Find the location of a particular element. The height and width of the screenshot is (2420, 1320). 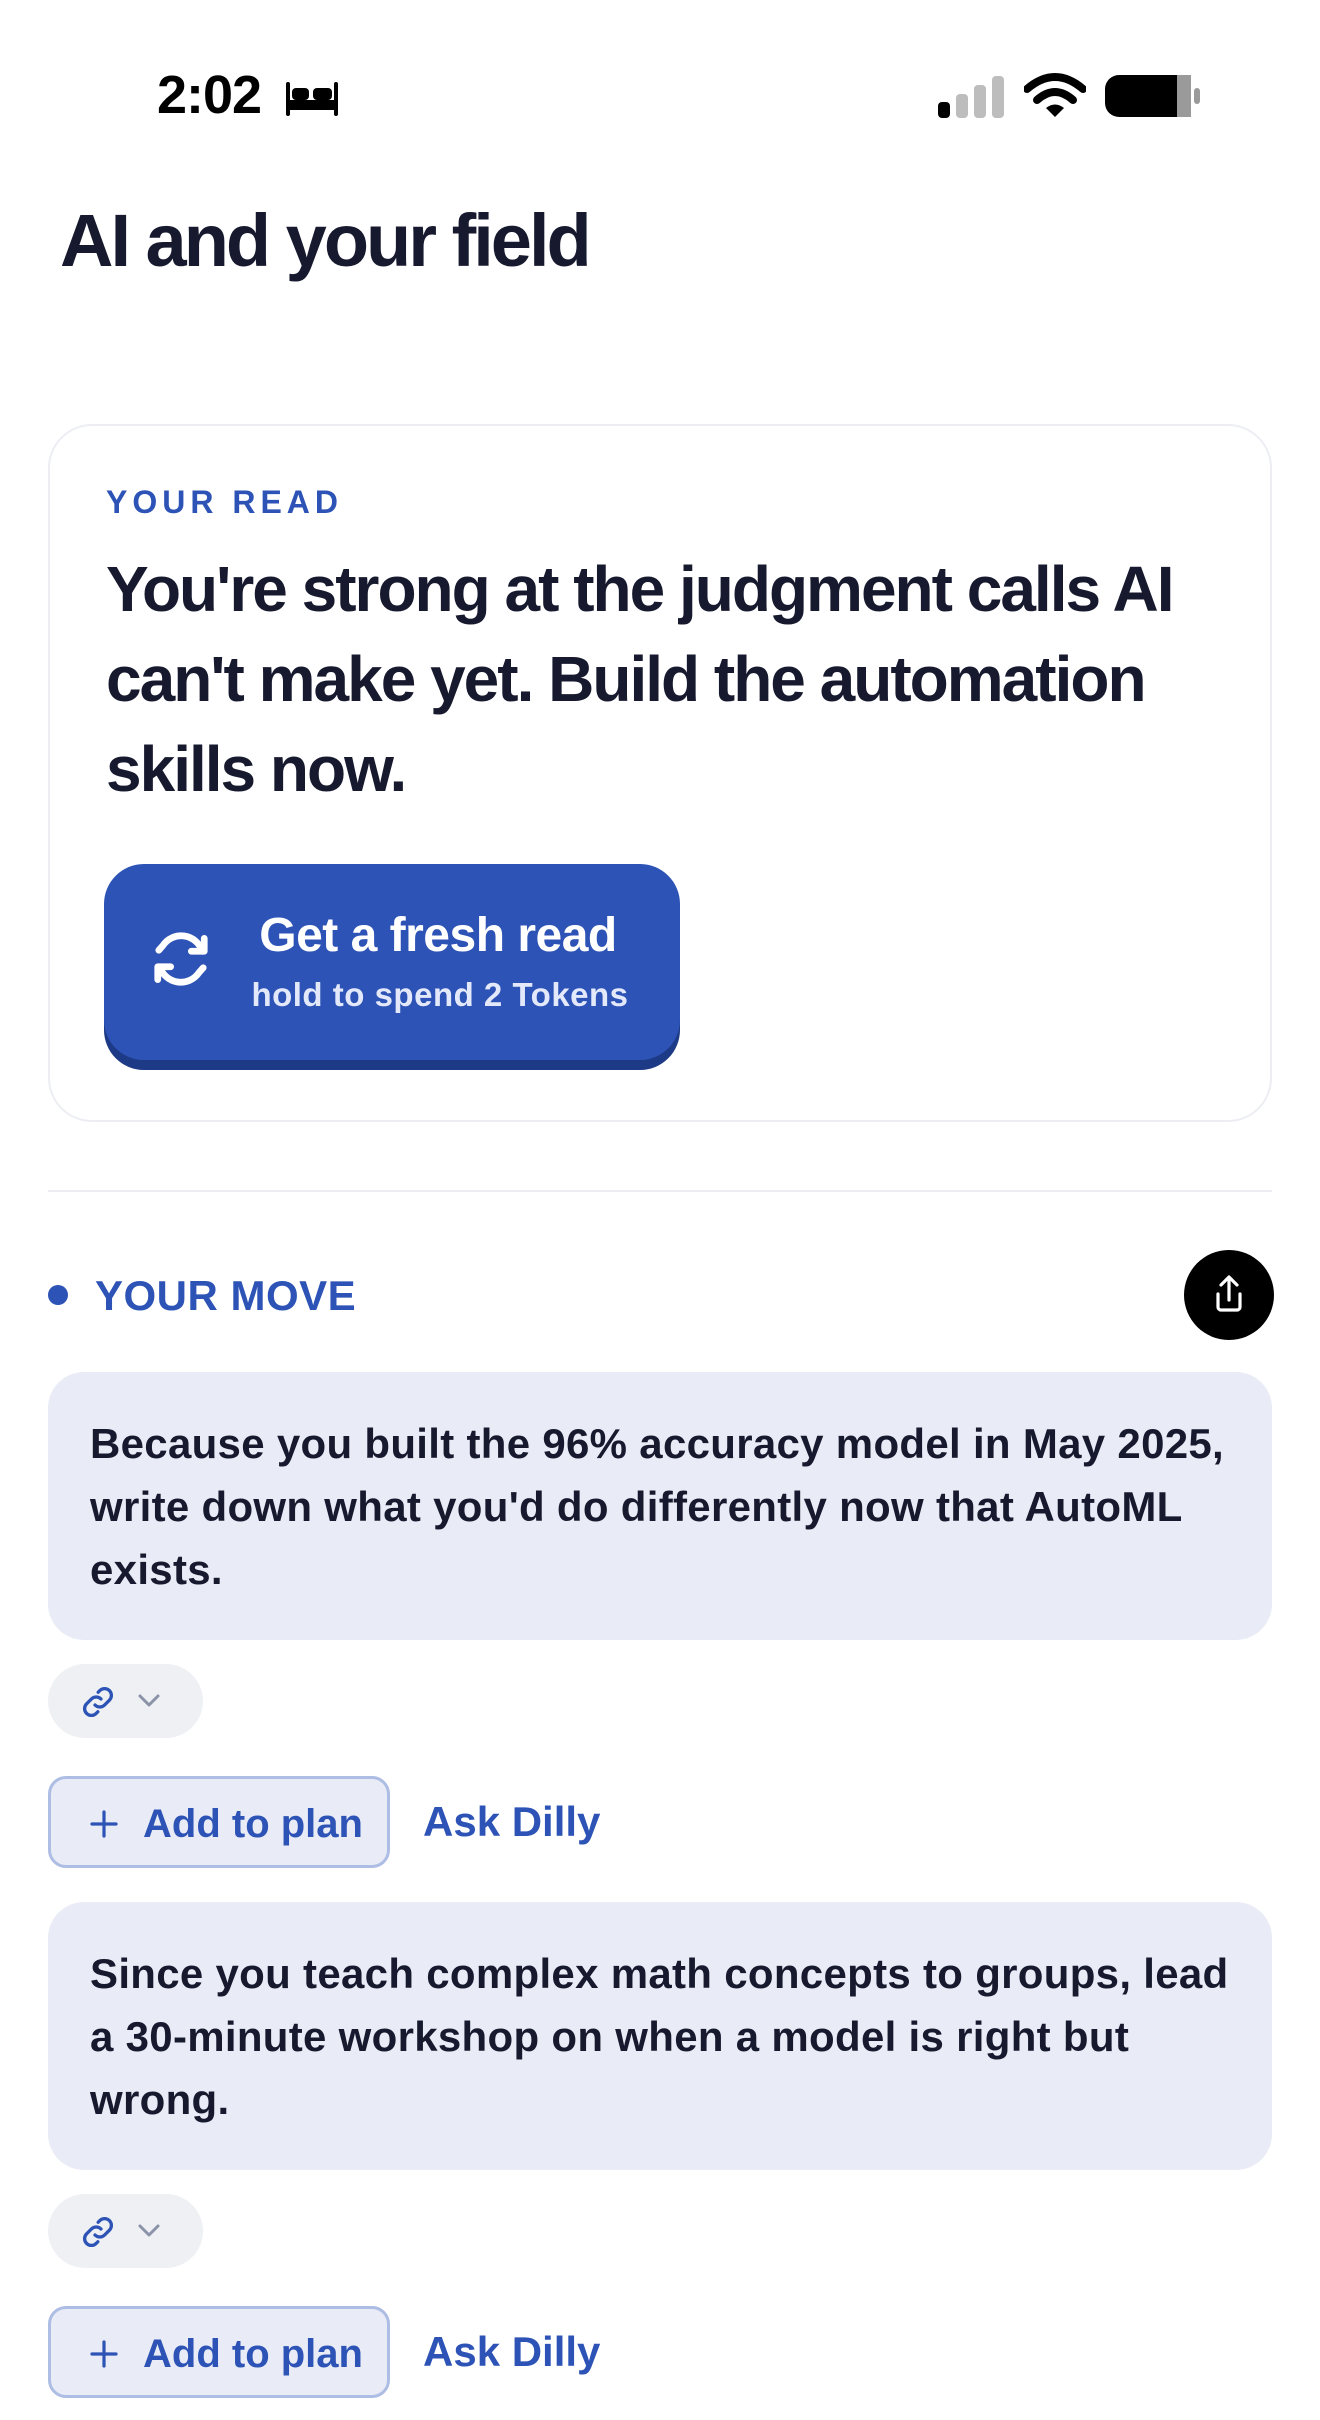

refresh-icon is located at coordinates (181, 959).